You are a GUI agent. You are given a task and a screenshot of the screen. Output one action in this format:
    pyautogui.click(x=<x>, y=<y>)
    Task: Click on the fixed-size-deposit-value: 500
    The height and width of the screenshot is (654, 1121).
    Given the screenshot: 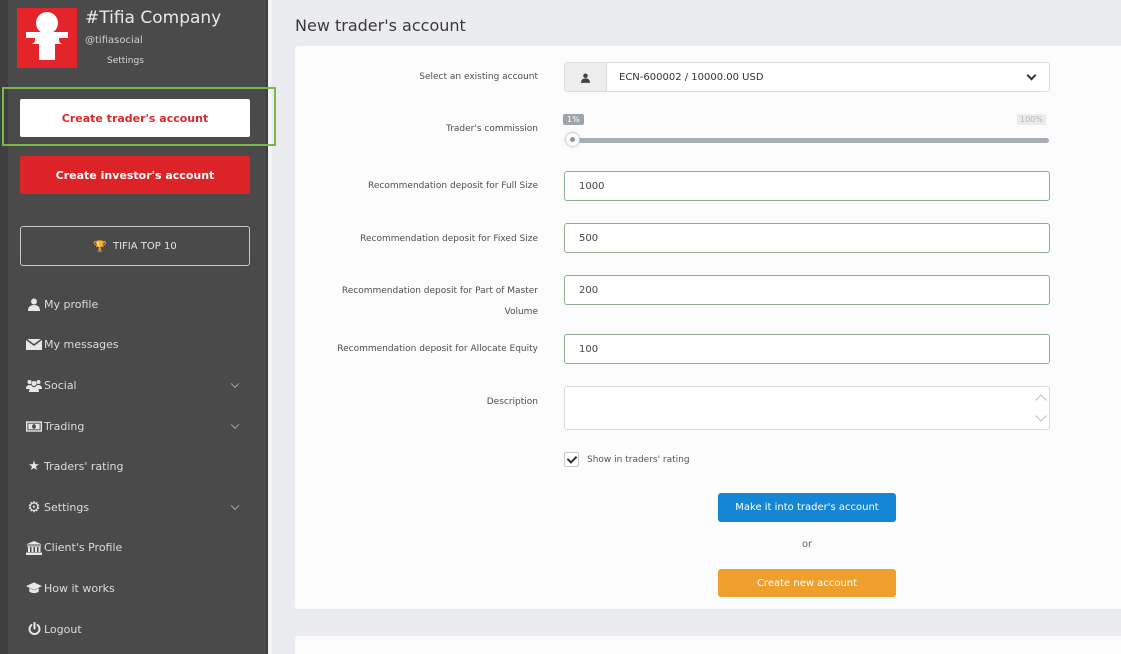 What is the action you would take?
    pyautogui.click(x=589, y=238)
    